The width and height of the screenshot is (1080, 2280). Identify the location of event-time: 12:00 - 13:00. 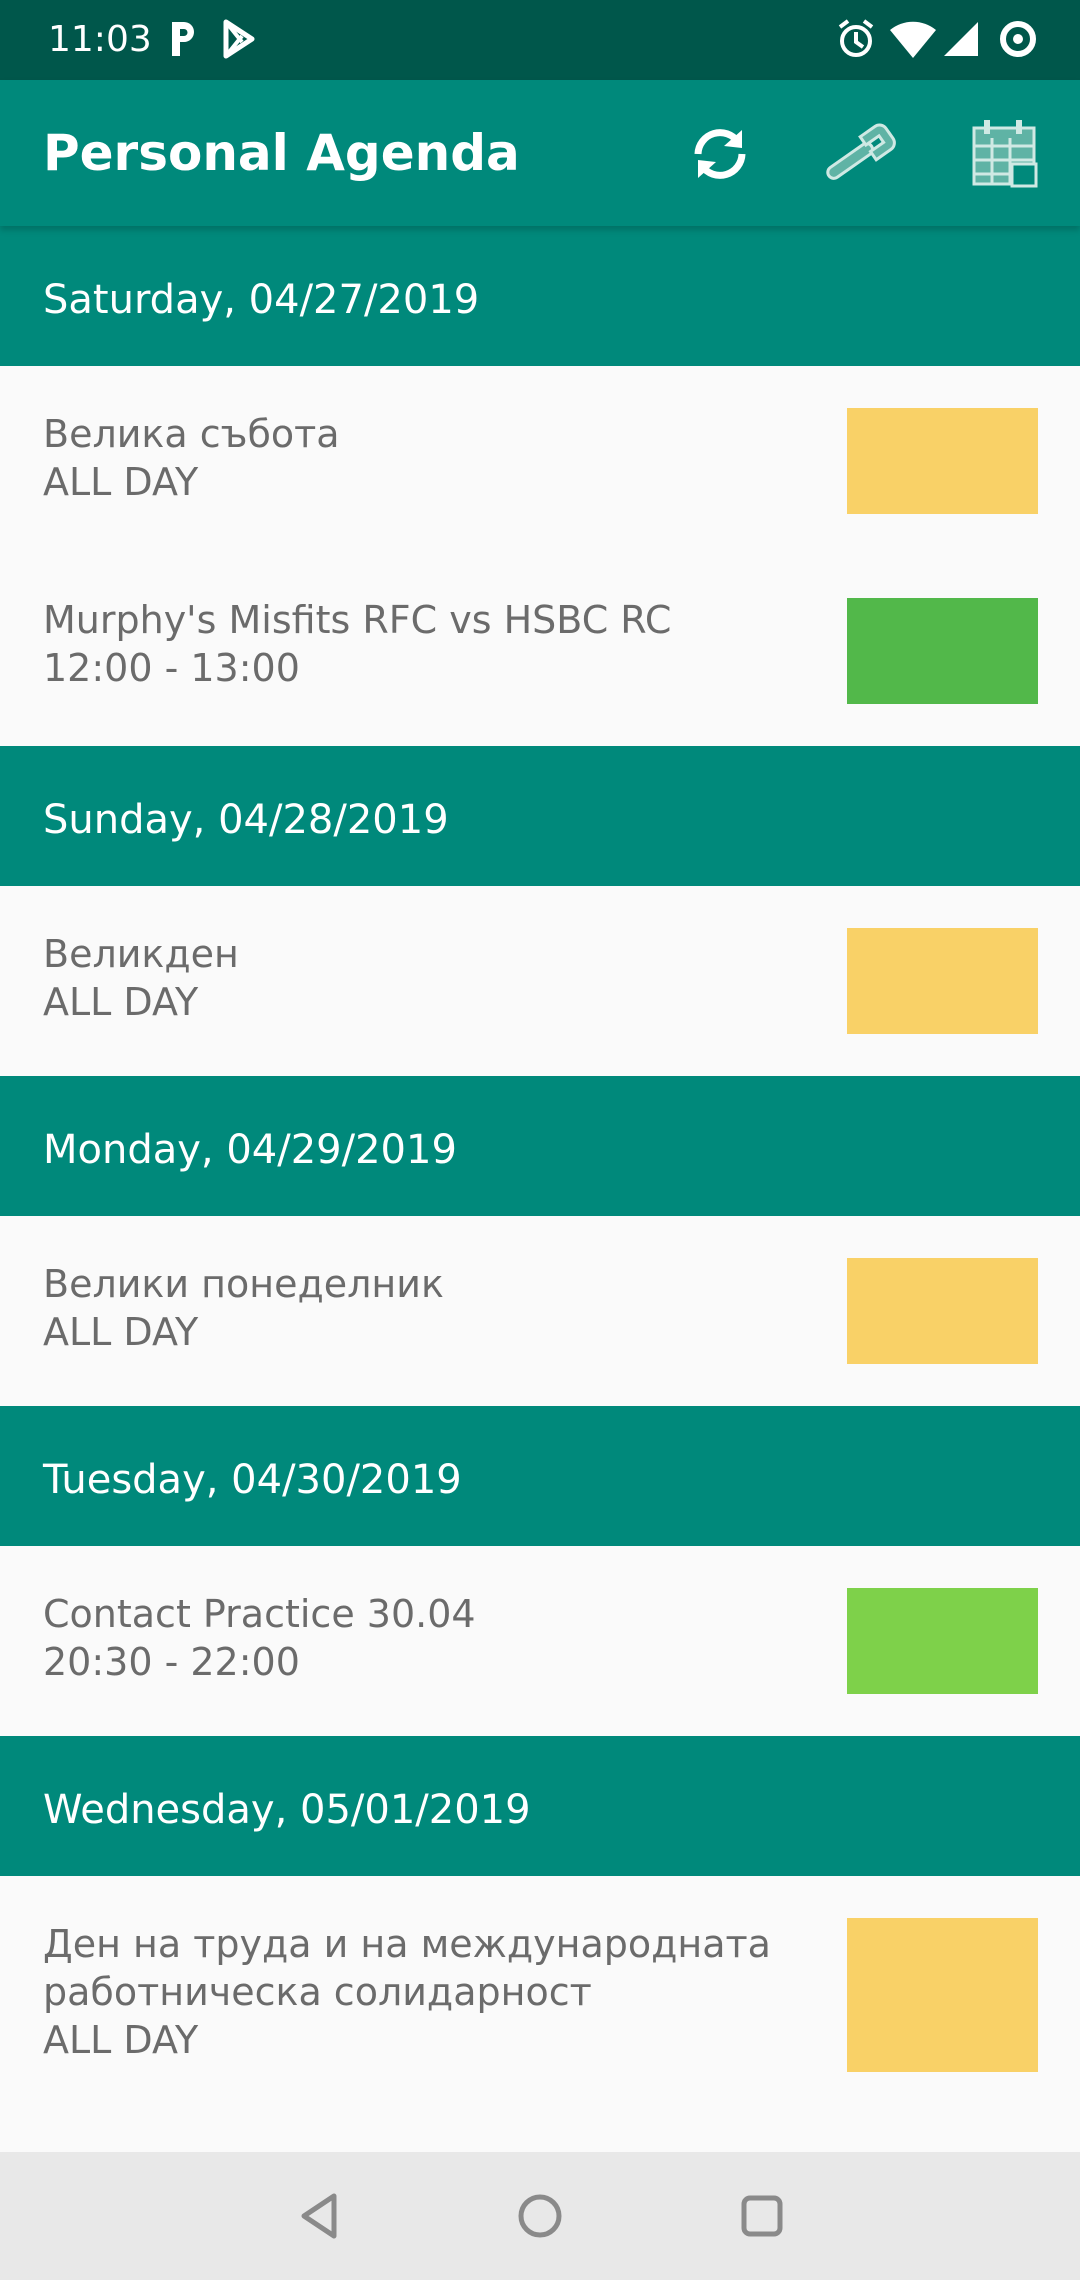
(171, 668).